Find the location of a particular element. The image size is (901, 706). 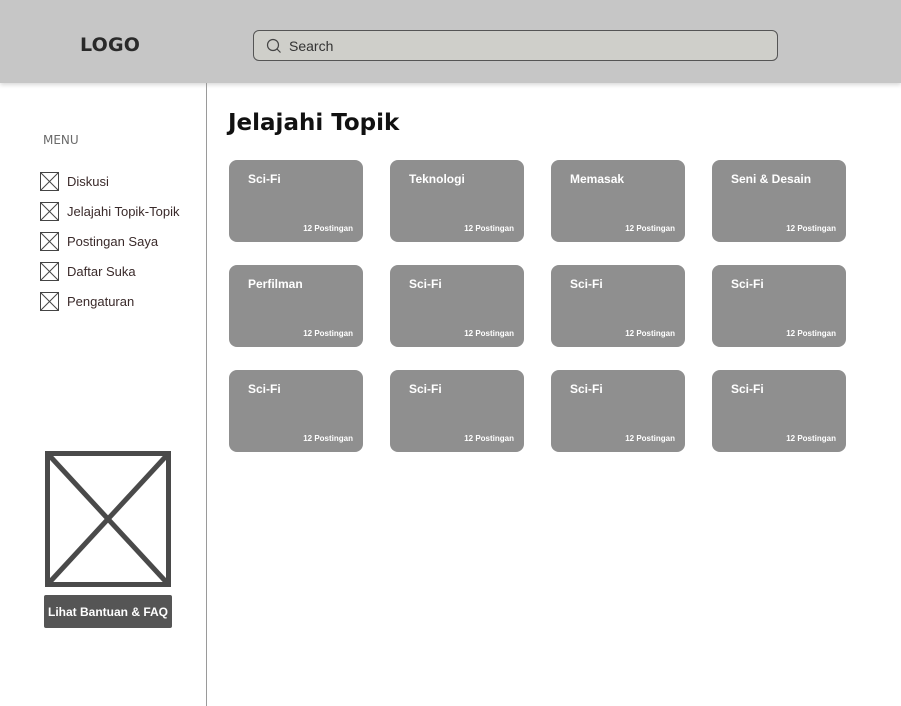

topic-title: Teknologi is located at coordinates (437, 179).